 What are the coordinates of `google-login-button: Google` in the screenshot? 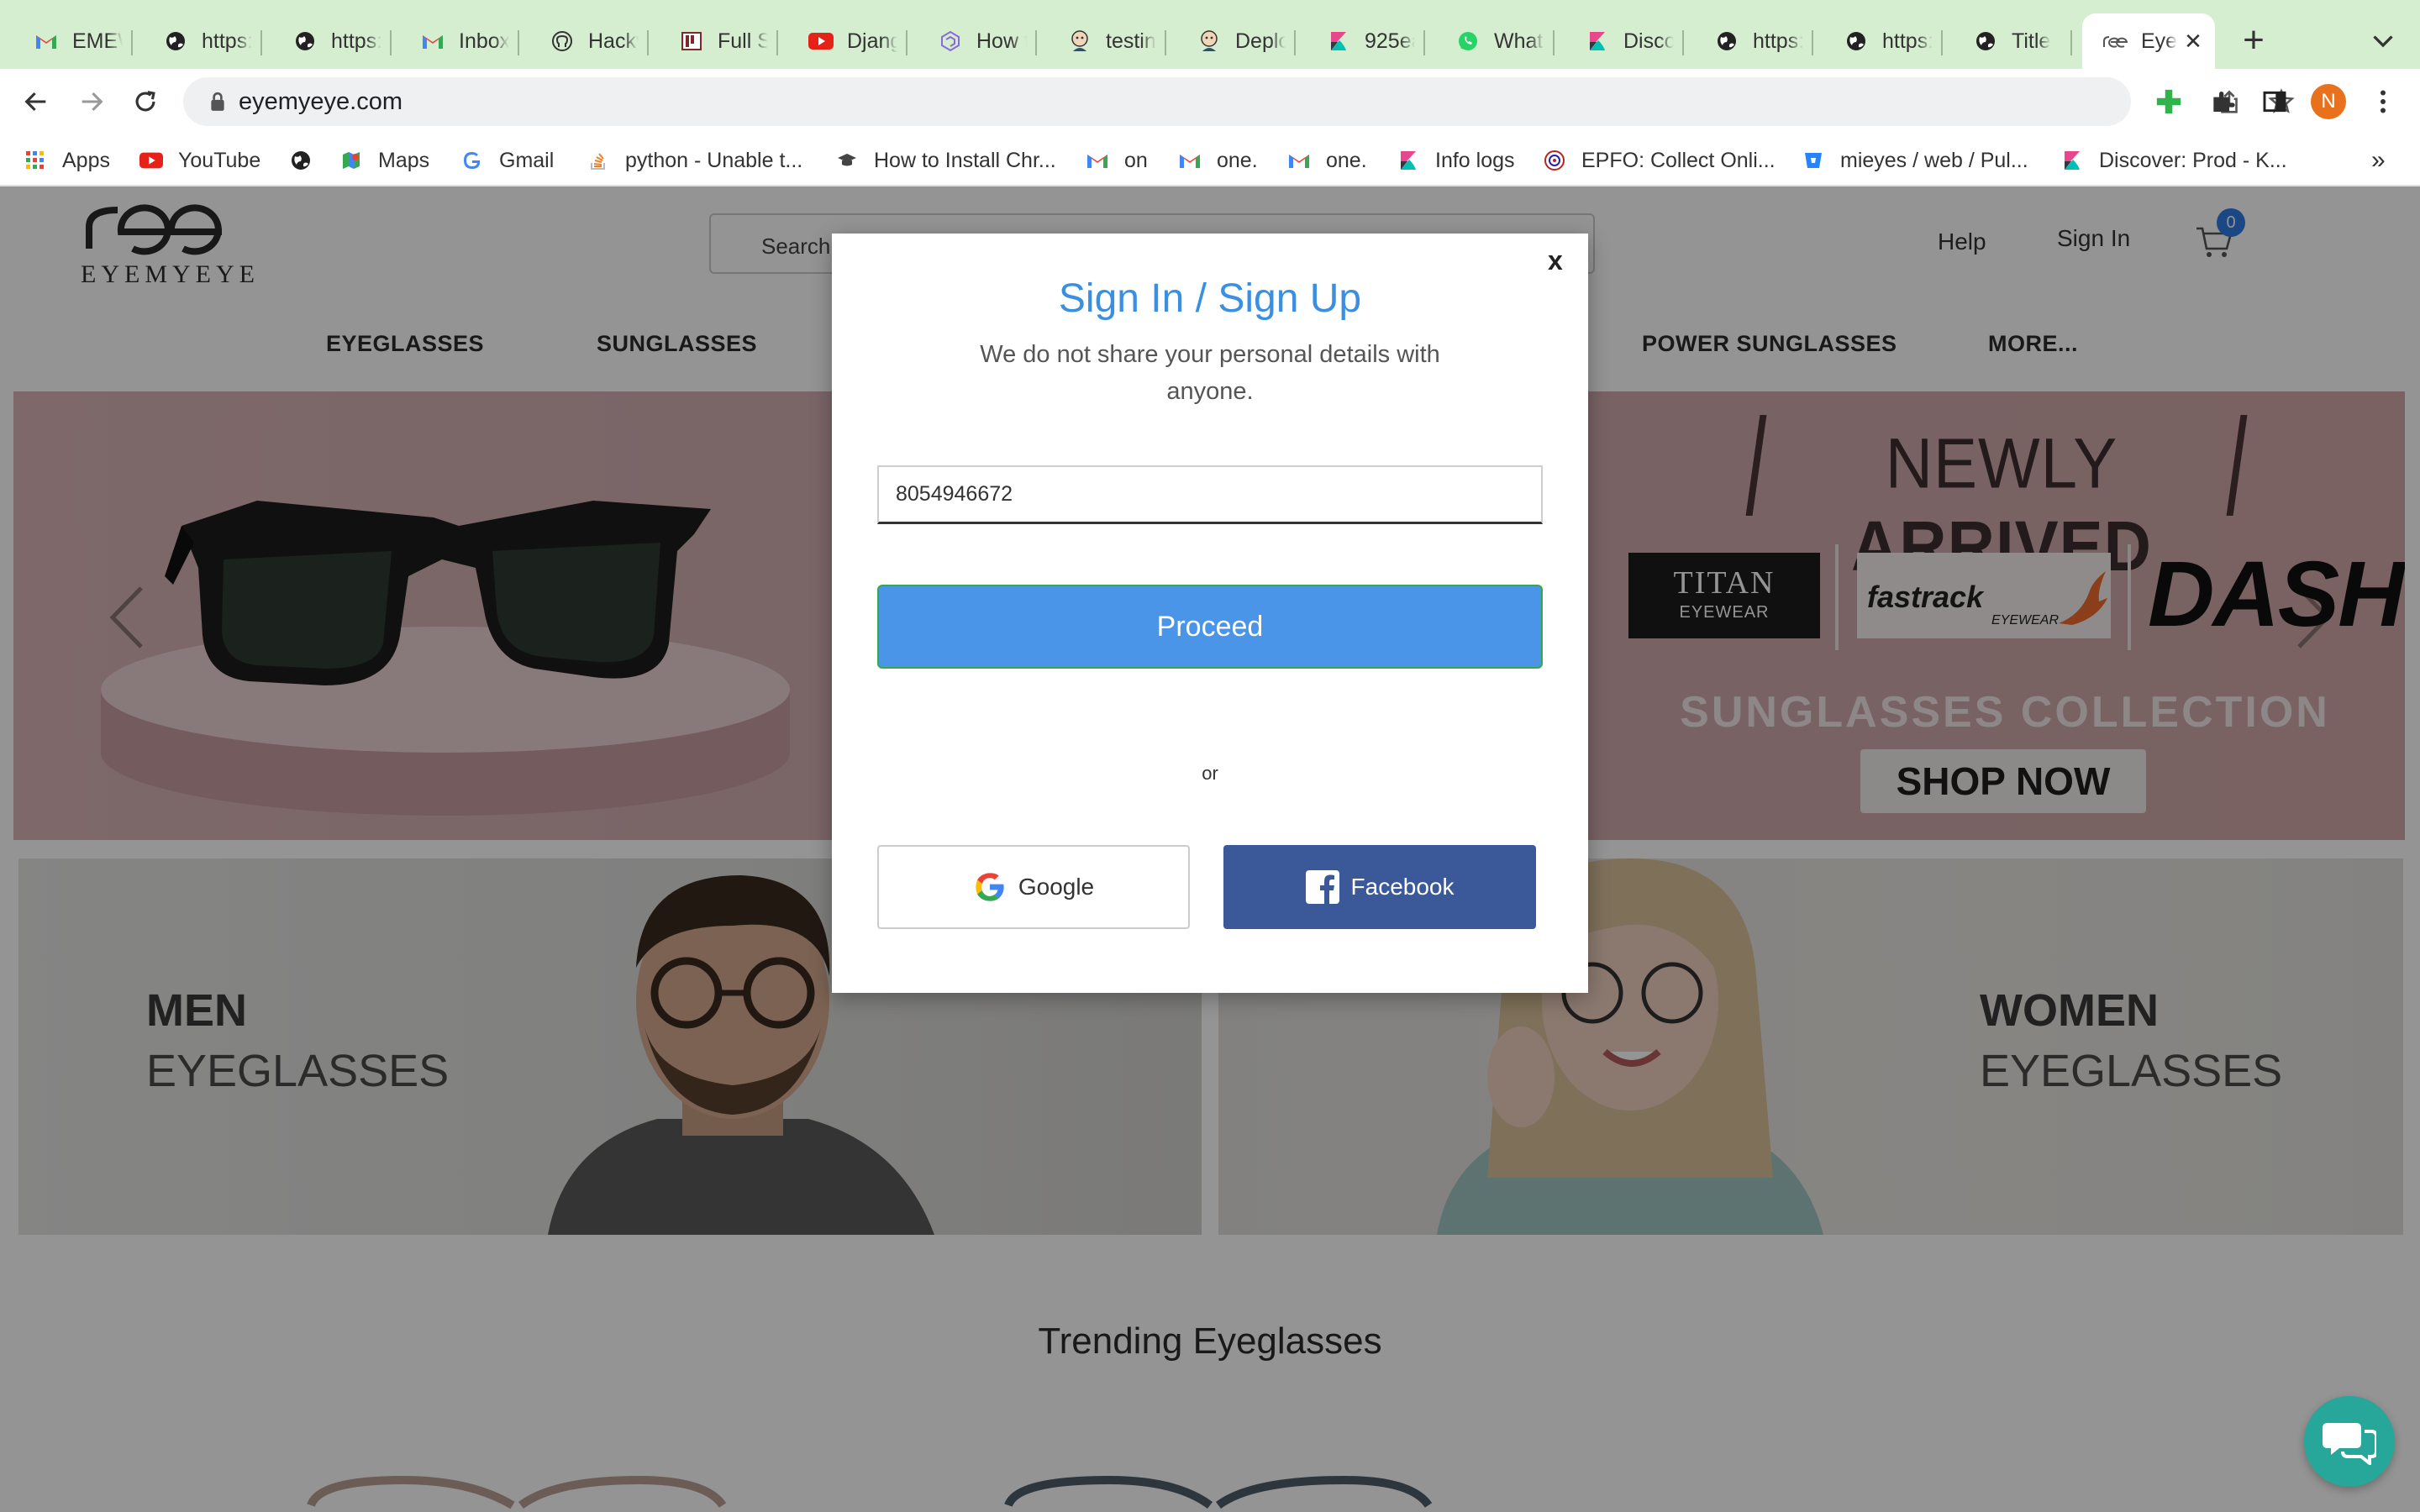 It's located at (1033, 887).